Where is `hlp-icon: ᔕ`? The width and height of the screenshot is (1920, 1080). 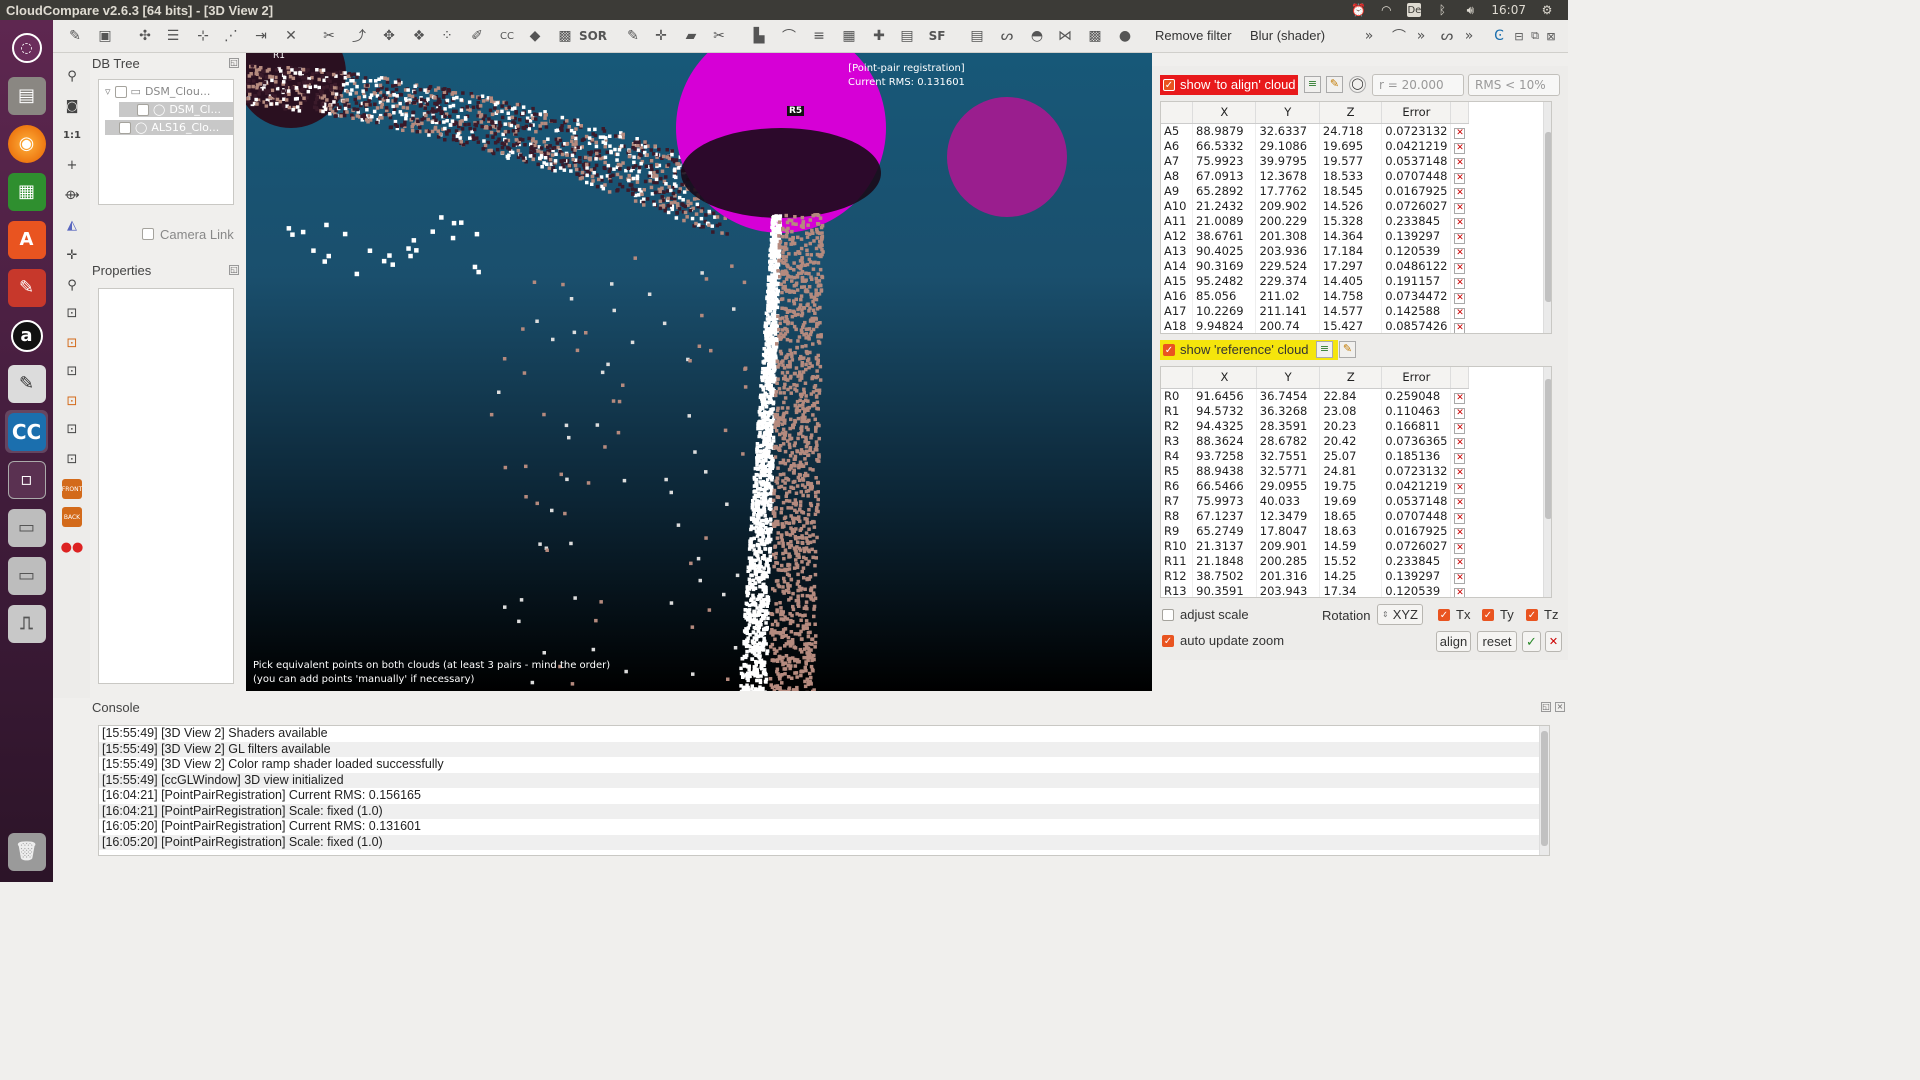
hlp-icon: ᔕ is located at coordinates (1007, 36).